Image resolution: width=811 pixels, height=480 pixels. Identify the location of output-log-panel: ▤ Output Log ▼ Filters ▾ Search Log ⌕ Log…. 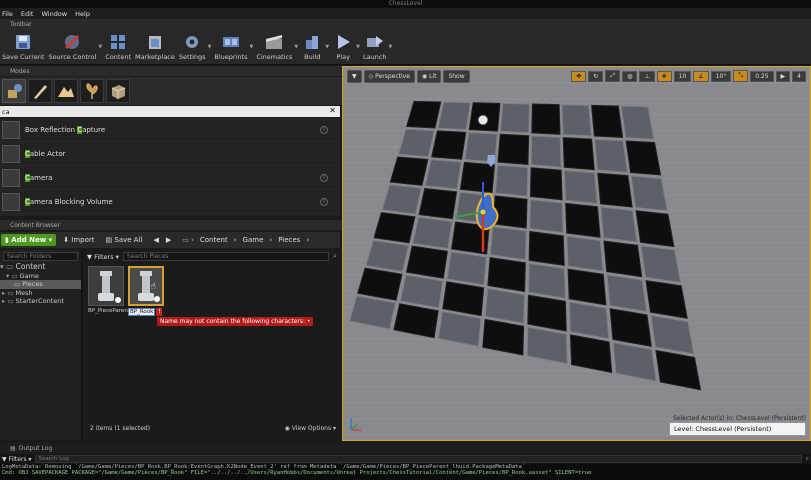
(405, 461).